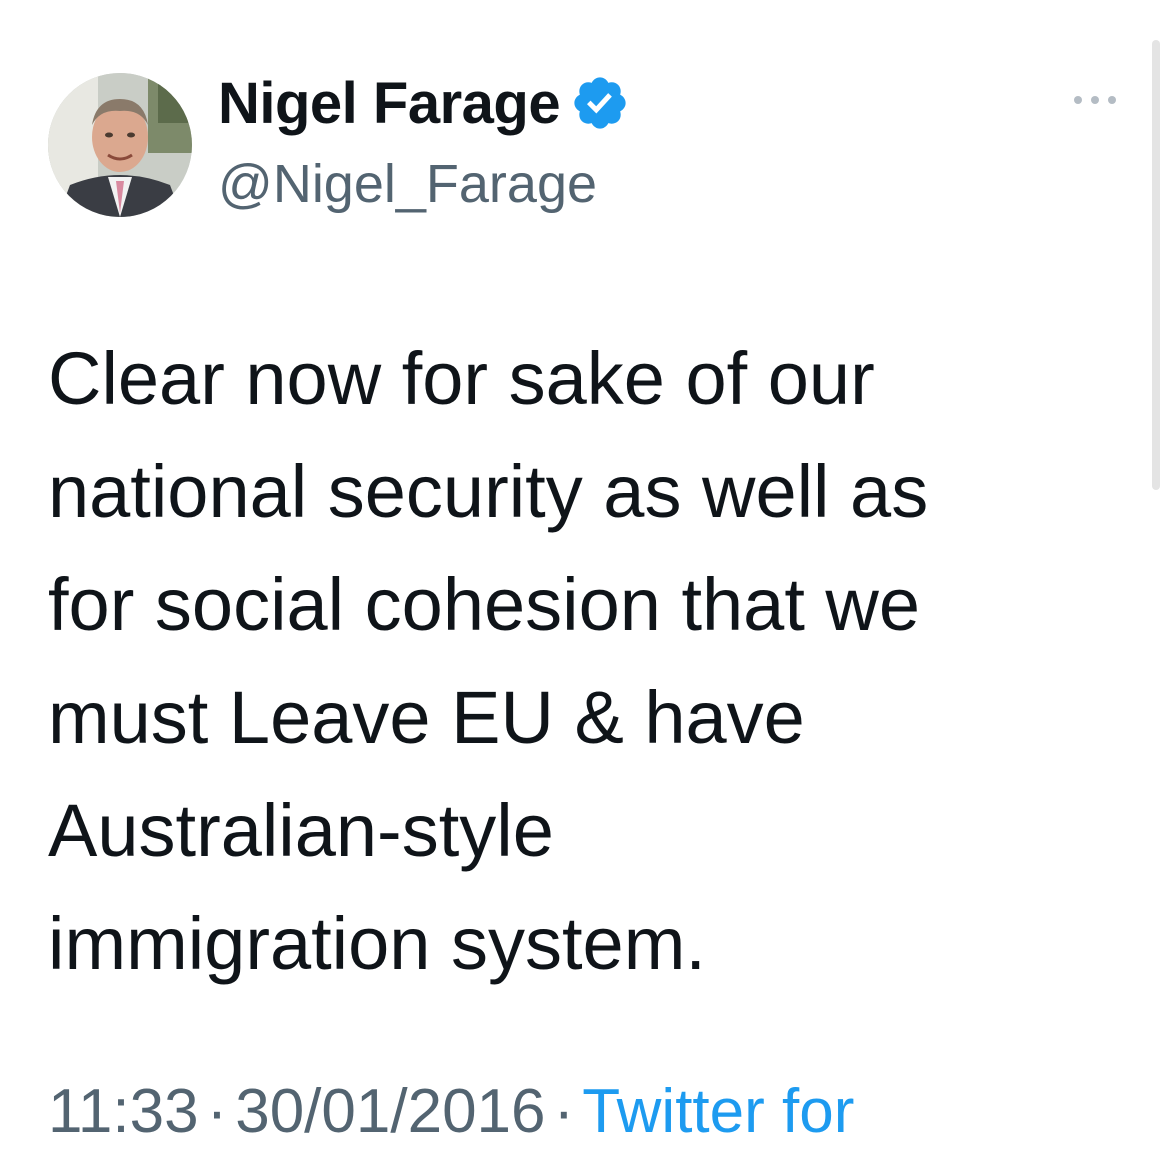 The image size is (1170, 1169). Describe the element at coordinates (718, 1111) in the screenshot. I see `tweet-source-link: Twitter for` at that location.